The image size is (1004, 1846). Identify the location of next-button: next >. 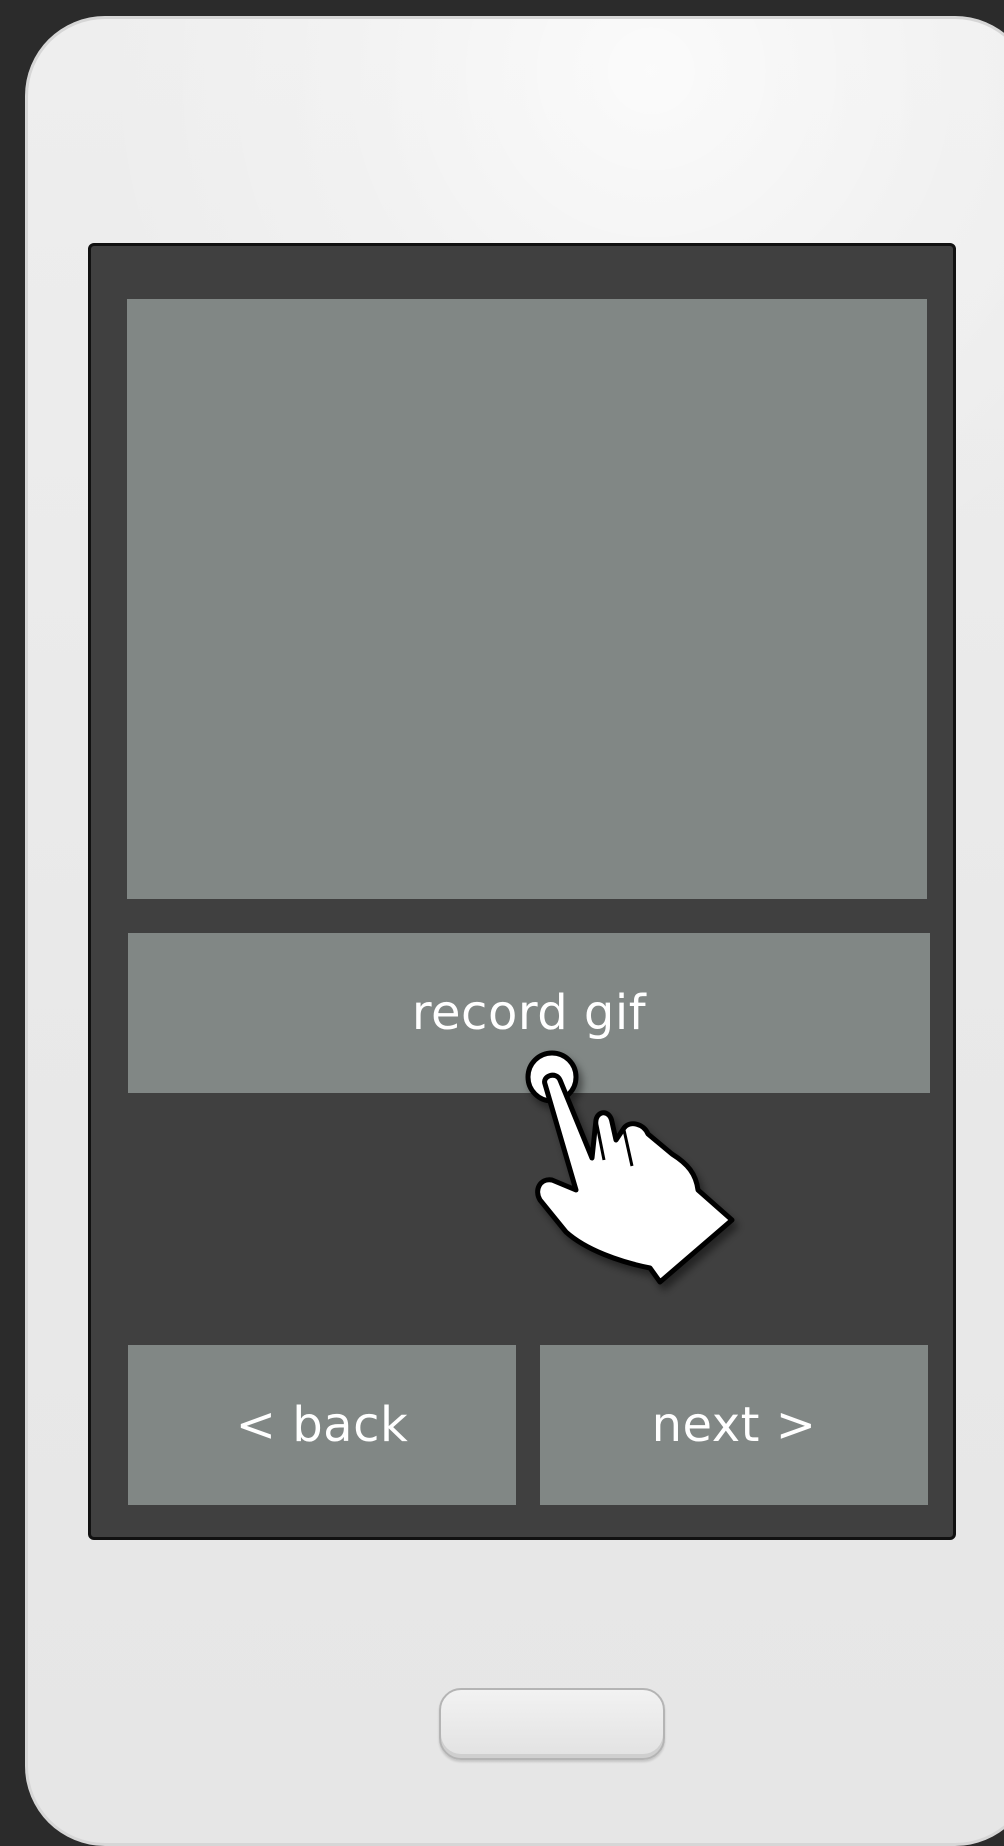
(734, 1425).